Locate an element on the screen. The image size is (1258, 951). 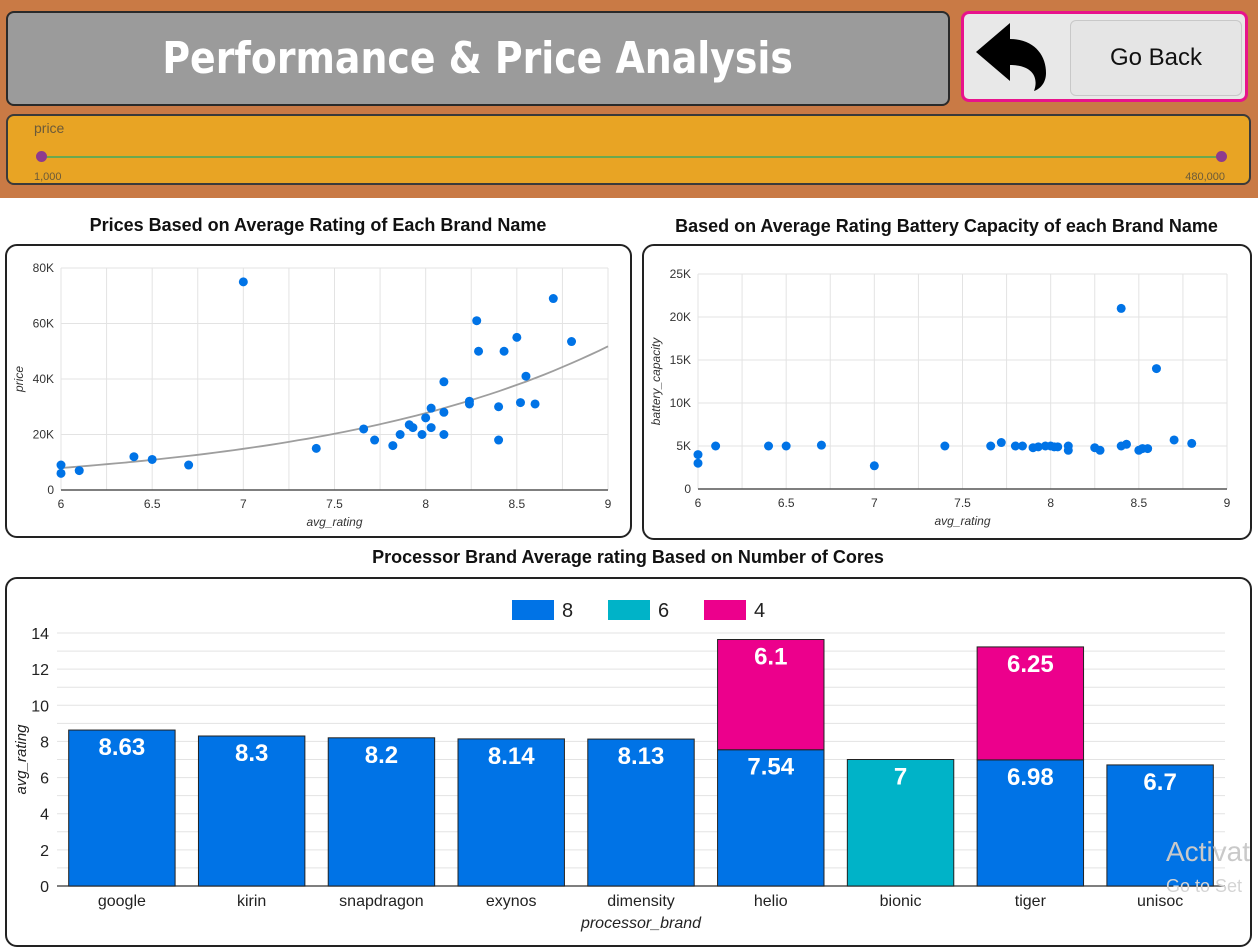
bar-y-tick: 6 is located at coordinates (44, 779).